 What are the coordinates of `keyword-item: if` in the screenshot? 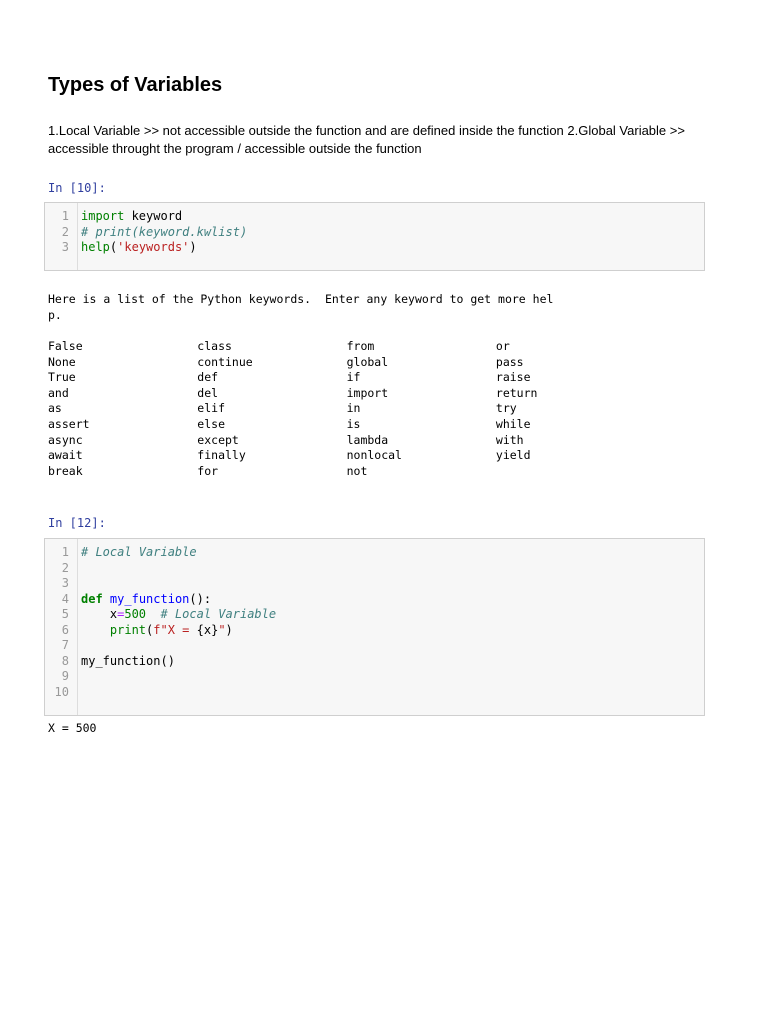 It's located at (353, 377).